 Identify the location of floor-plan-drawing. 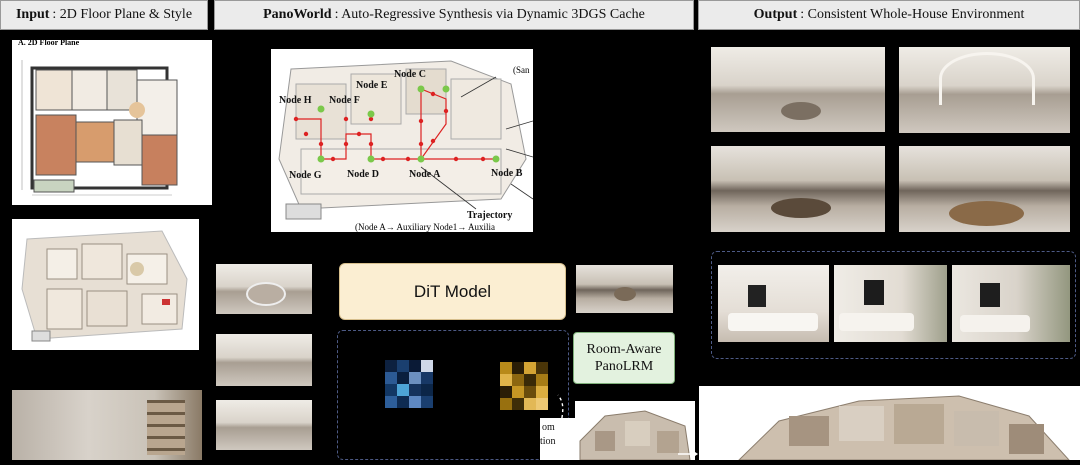
(99, 128).